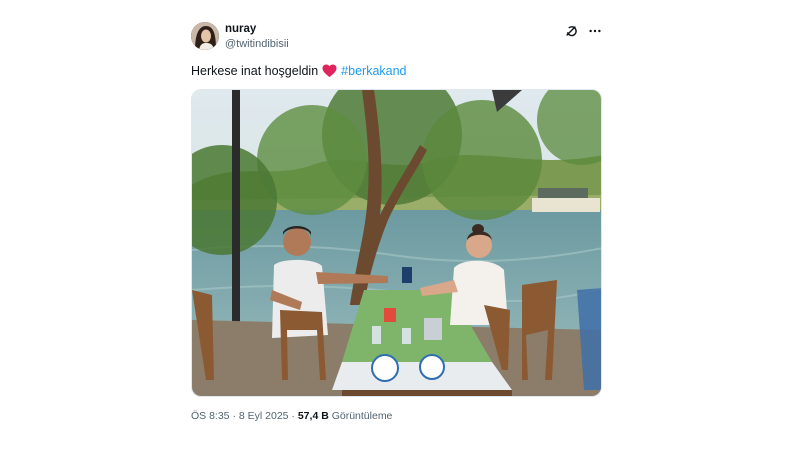 Image resolution: width=800 pixels, height=450 pixels. Describe the element at coordinates (397, 37) in the screenshot. I see `tweet-header: nuray @twitindibisii` at that location.